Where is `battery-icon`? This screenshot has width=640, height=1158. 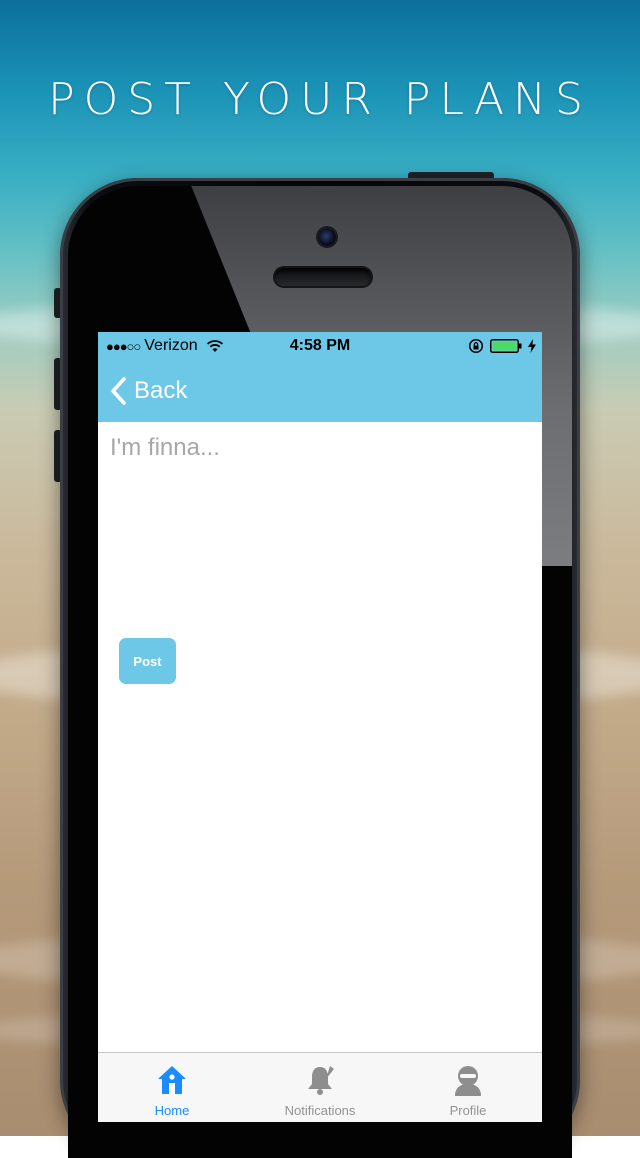
battery-icon is located at coordinates (506, 346).